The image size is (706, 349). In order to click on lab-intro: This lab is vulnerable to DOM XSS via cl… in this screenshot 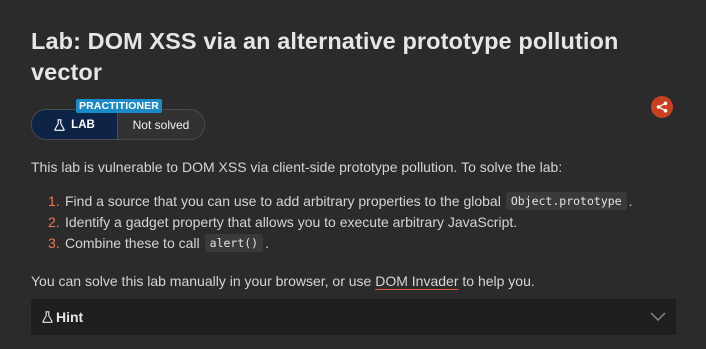, I will do `click(297, 167)`.